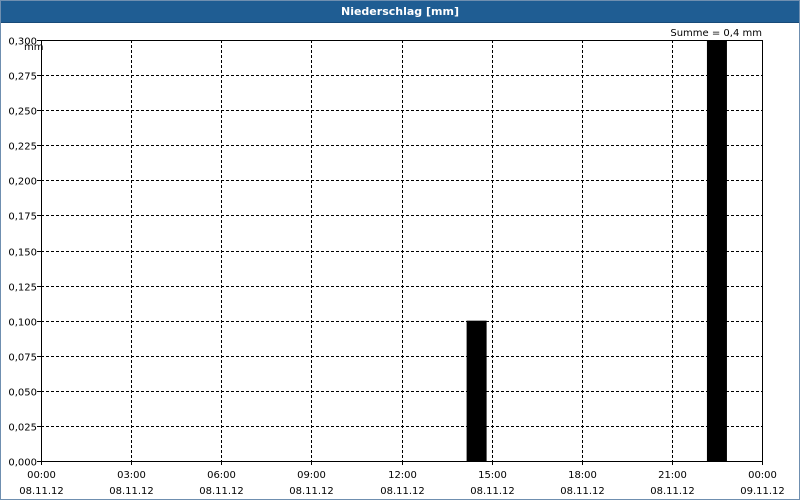  Describe the element at coordinates (22, 253) in the screenshot. I see `y-tick-label: 0,150` at that location.